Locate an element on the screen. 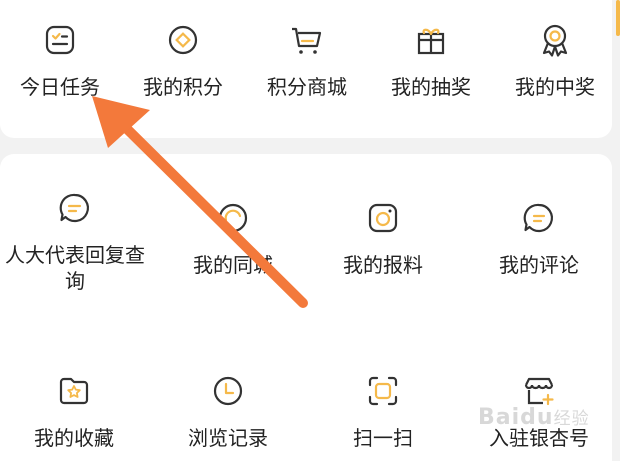 The image size is (620, 461). menu-item-label: 我的同城 is located at coordinates (233, 265).